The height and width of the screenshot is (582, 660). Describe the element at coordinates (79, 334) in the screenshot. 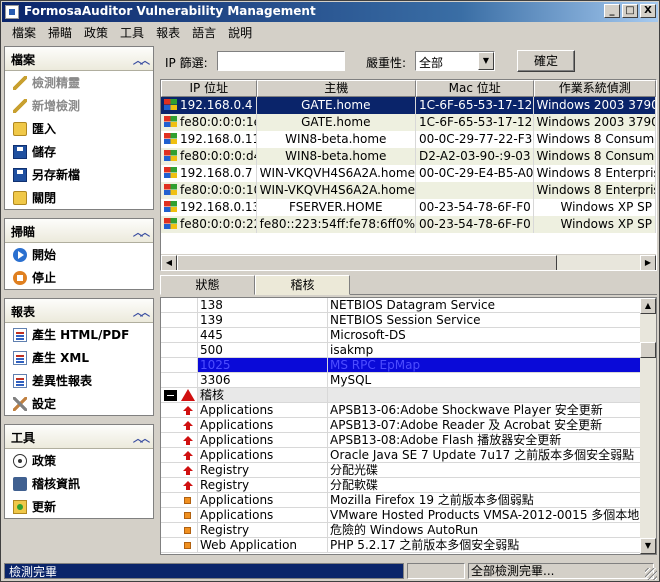

I see `sidebar-item-html-pdf: 產生 HTML/PDF` at that location.